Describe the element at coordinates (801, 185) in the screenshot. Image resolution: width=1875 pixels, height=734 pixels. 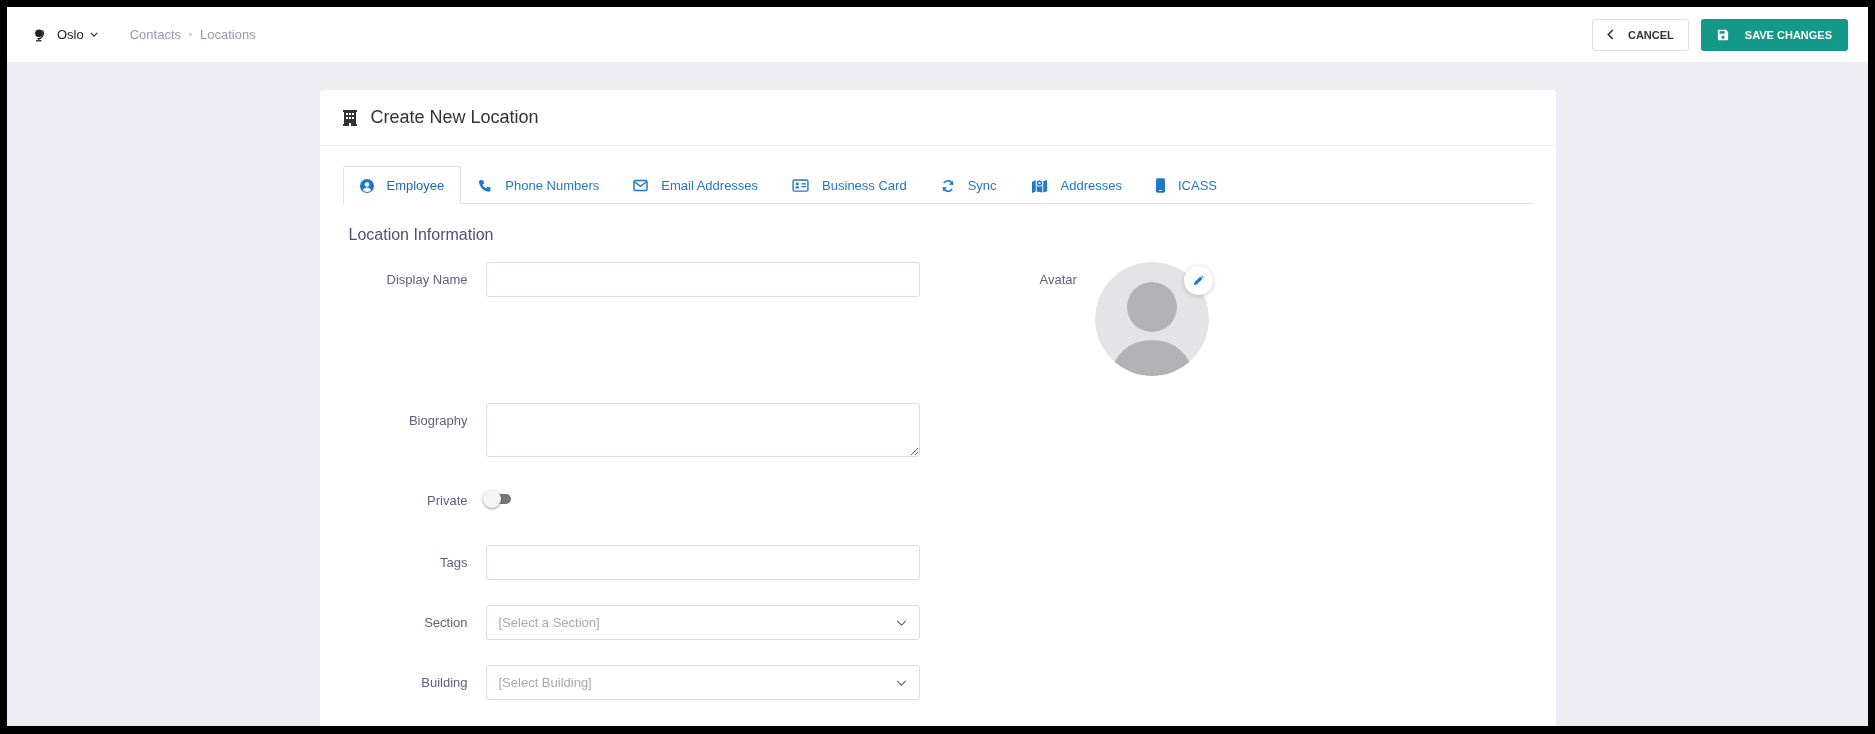
I see `id-card-icon` at that location.